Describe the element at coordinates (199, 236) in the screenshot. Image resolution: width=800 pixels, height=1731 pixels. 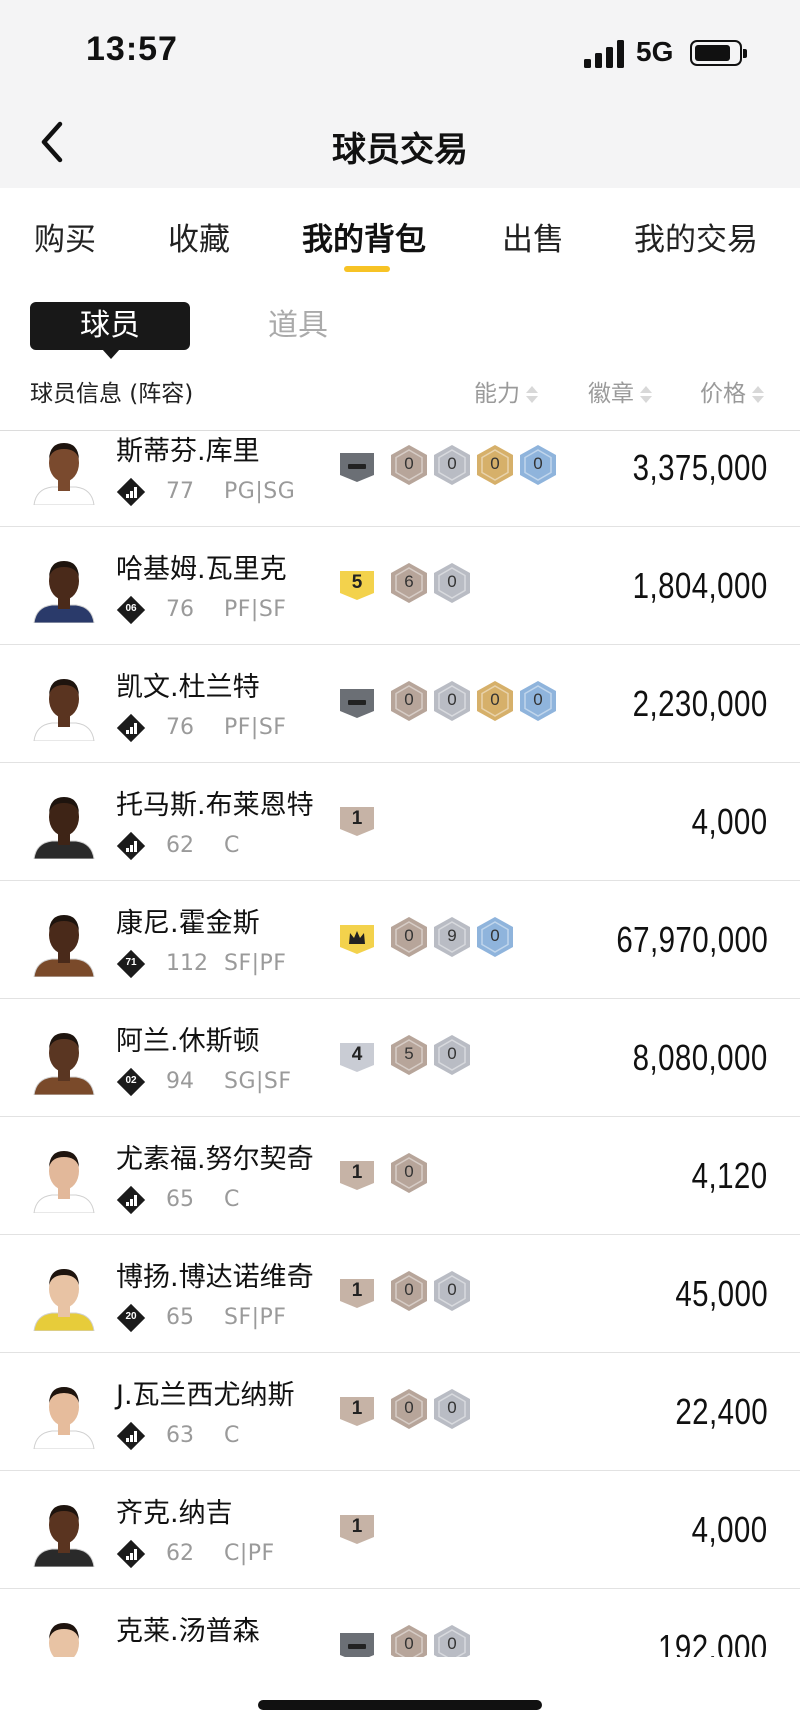
I see `tab-favorites: 收藏` at that location.